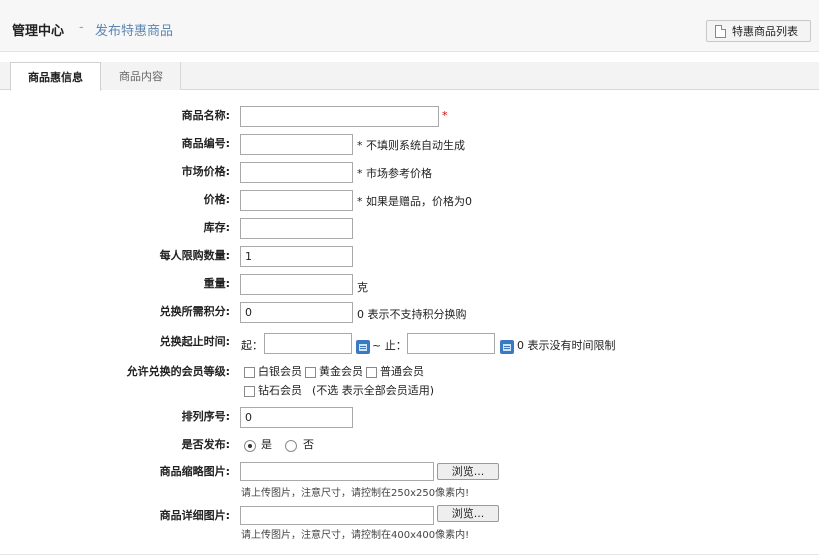  What do you see at coordinates (266, 444) in the screenshot?
I see `radio-publish-yes-label: 是` at bounding box center [266, 444].